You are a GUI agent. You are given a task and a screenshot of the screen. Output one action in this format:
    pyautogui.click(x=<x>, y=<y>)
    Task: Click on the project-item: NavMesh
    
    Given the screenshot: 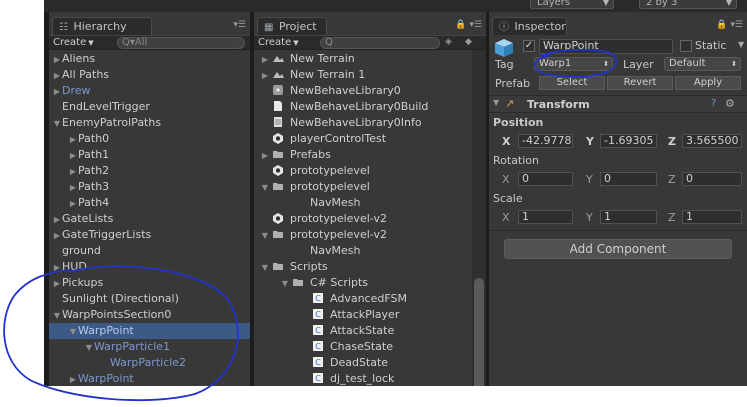 What is the action you would take?
    pyautogui.click(x=363, y=203)
    